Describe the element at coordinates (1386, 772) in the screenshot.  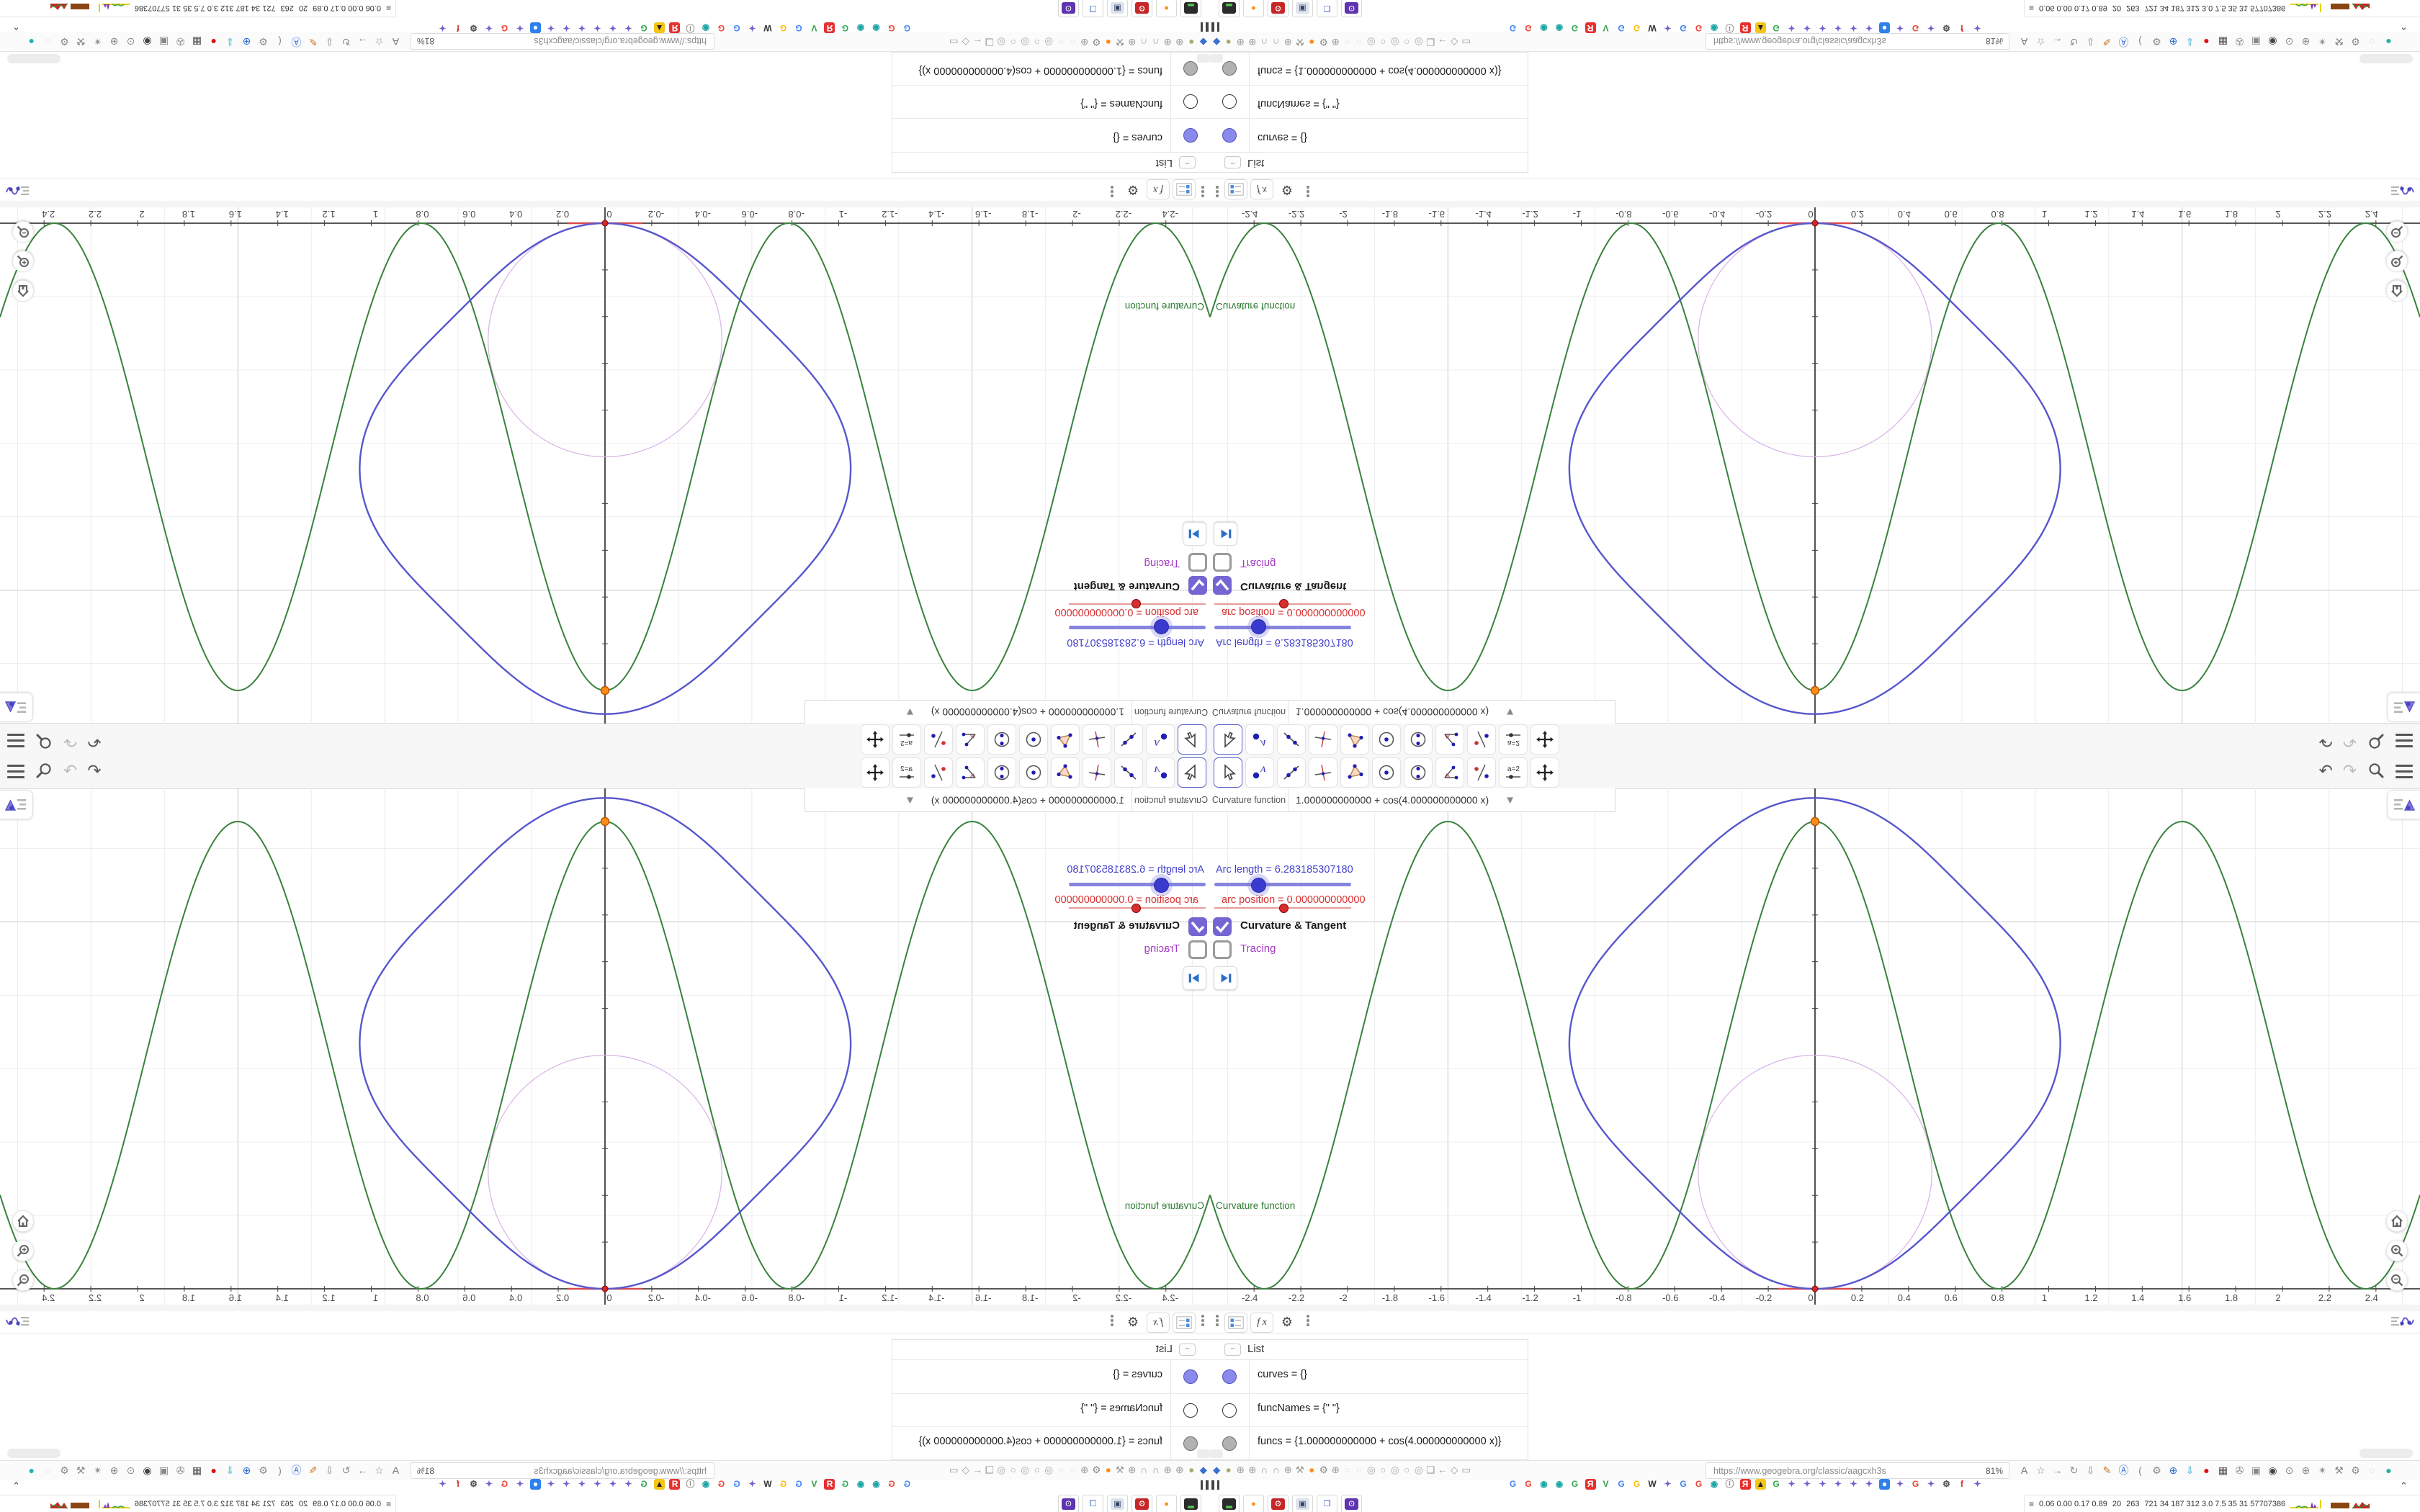
I see `circle-tool` at that location.